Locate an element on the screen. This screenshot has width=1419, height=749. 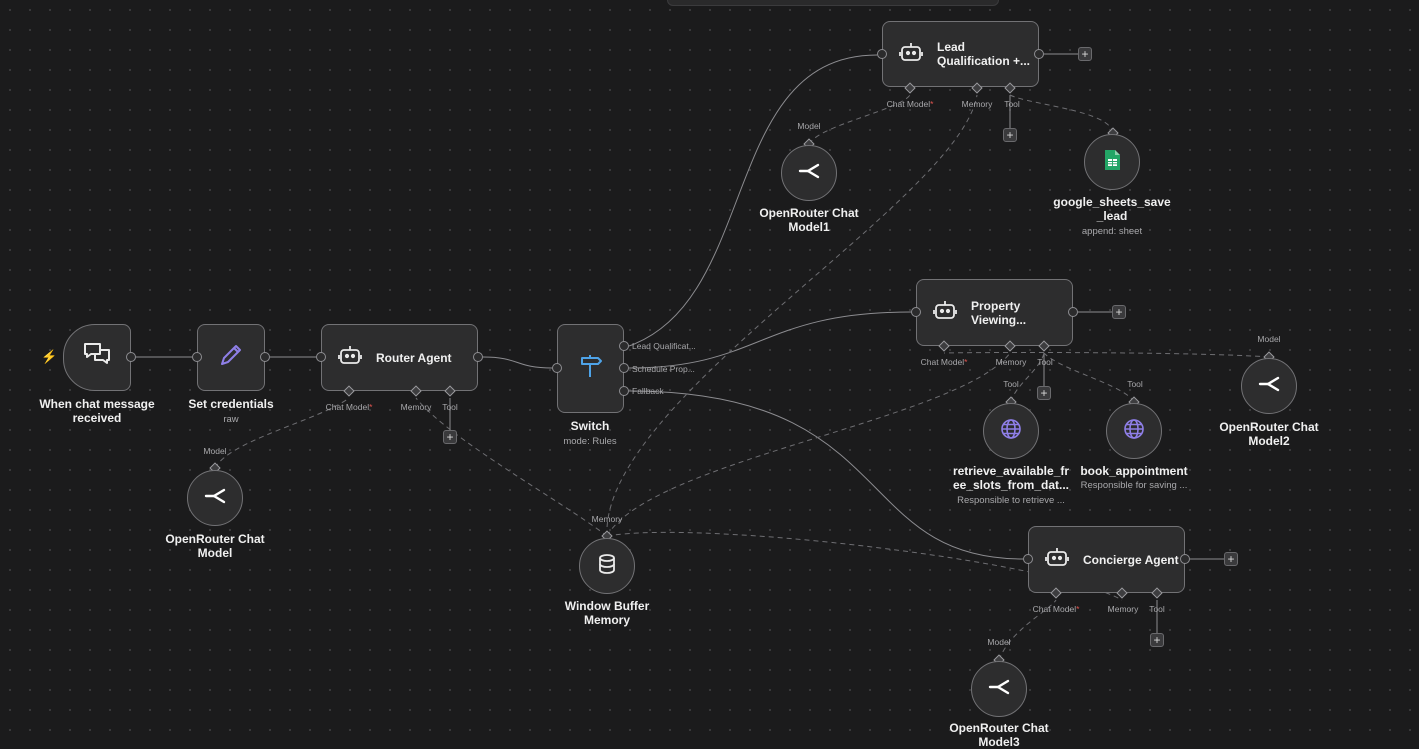
switch-subtitle: mode: Rules is located at coordinates (590, 441).